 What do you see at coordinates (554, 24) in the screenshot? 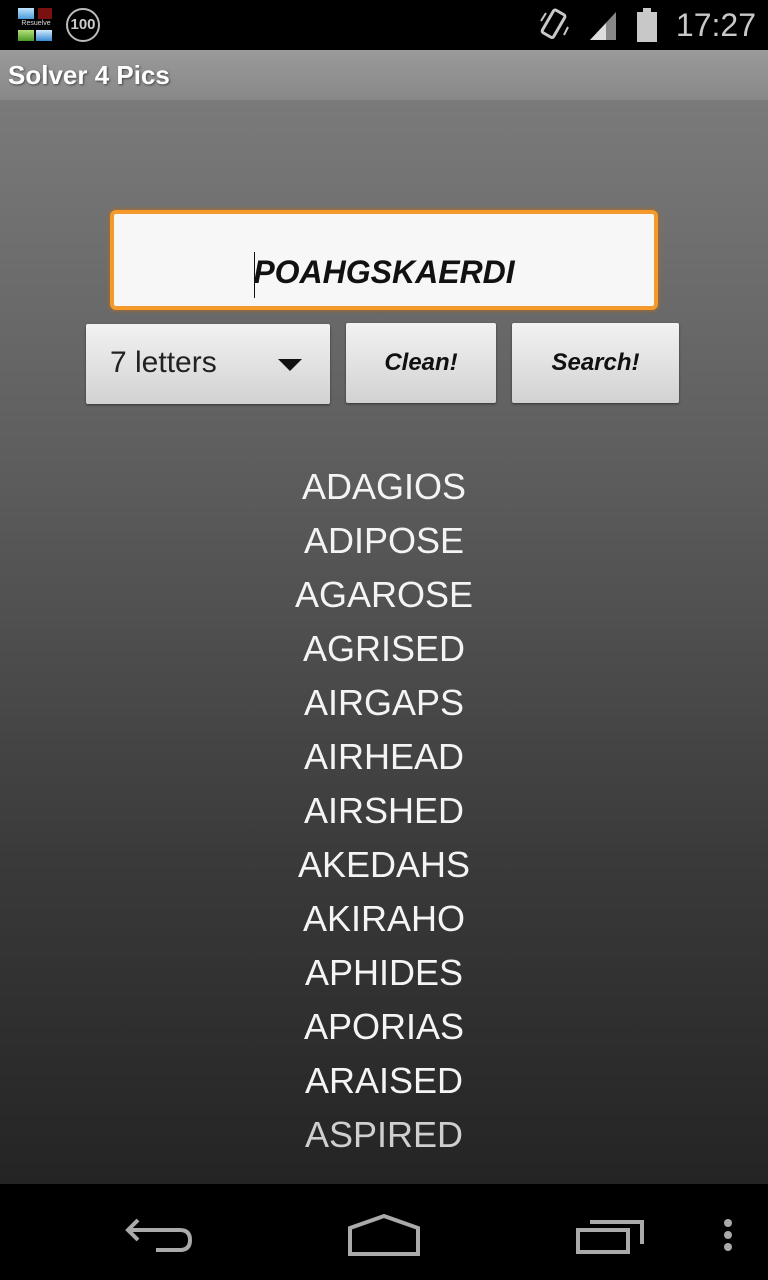
I see `vibrate-icon` at bounding box center [554, 24].